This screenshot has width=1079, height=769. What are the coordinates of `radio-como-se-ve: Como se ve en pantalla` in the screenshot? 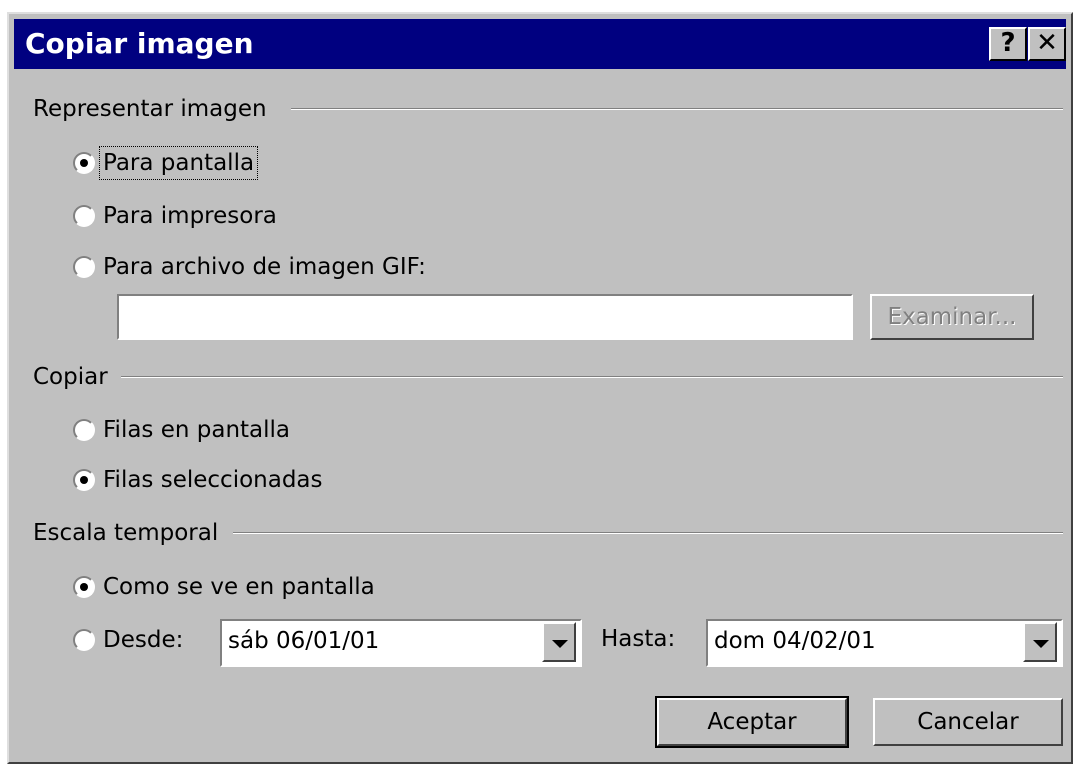 It's located at (224, 587).